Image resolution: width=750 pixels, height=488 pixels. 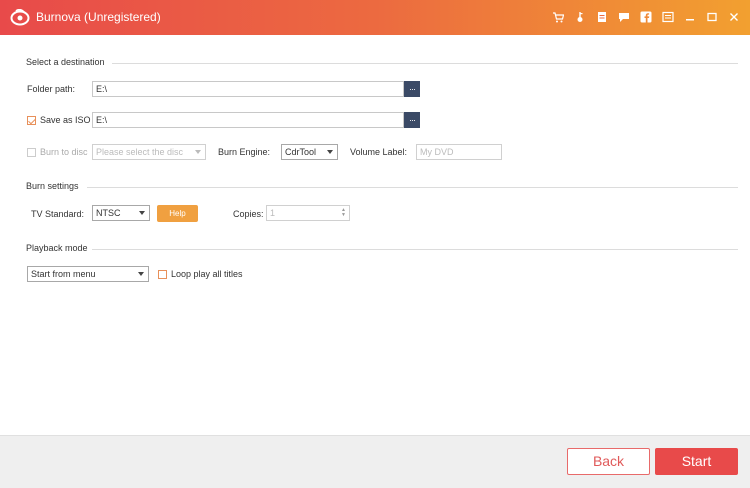 What do you see at coordinates (207, 274) in the screenshot?
I see `loop-play-label: Loop play all titles` at bounding box center [207, 274].